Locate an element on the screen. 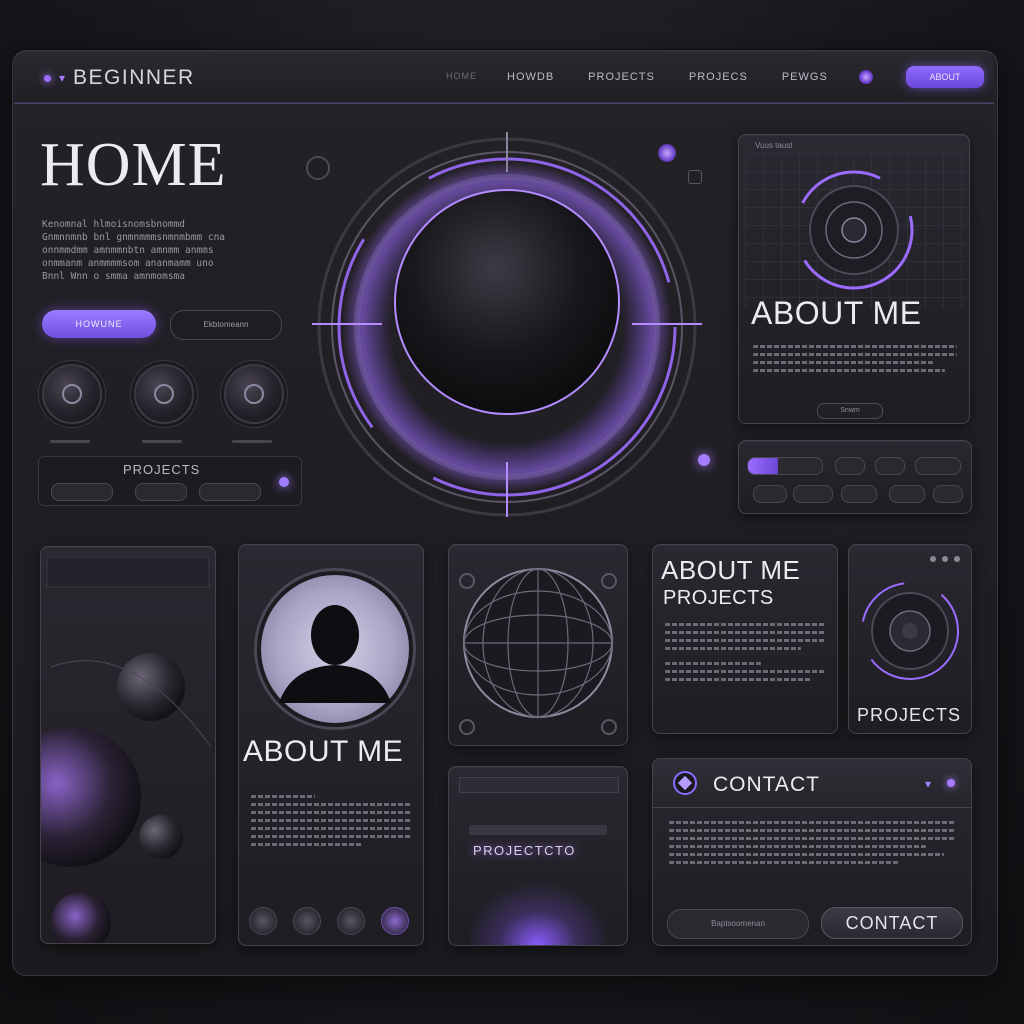 Image resolution: width=1024 pixels, height=1024 pixels. about-card-caption: Vuus taust is located at coordinates (774, 145).